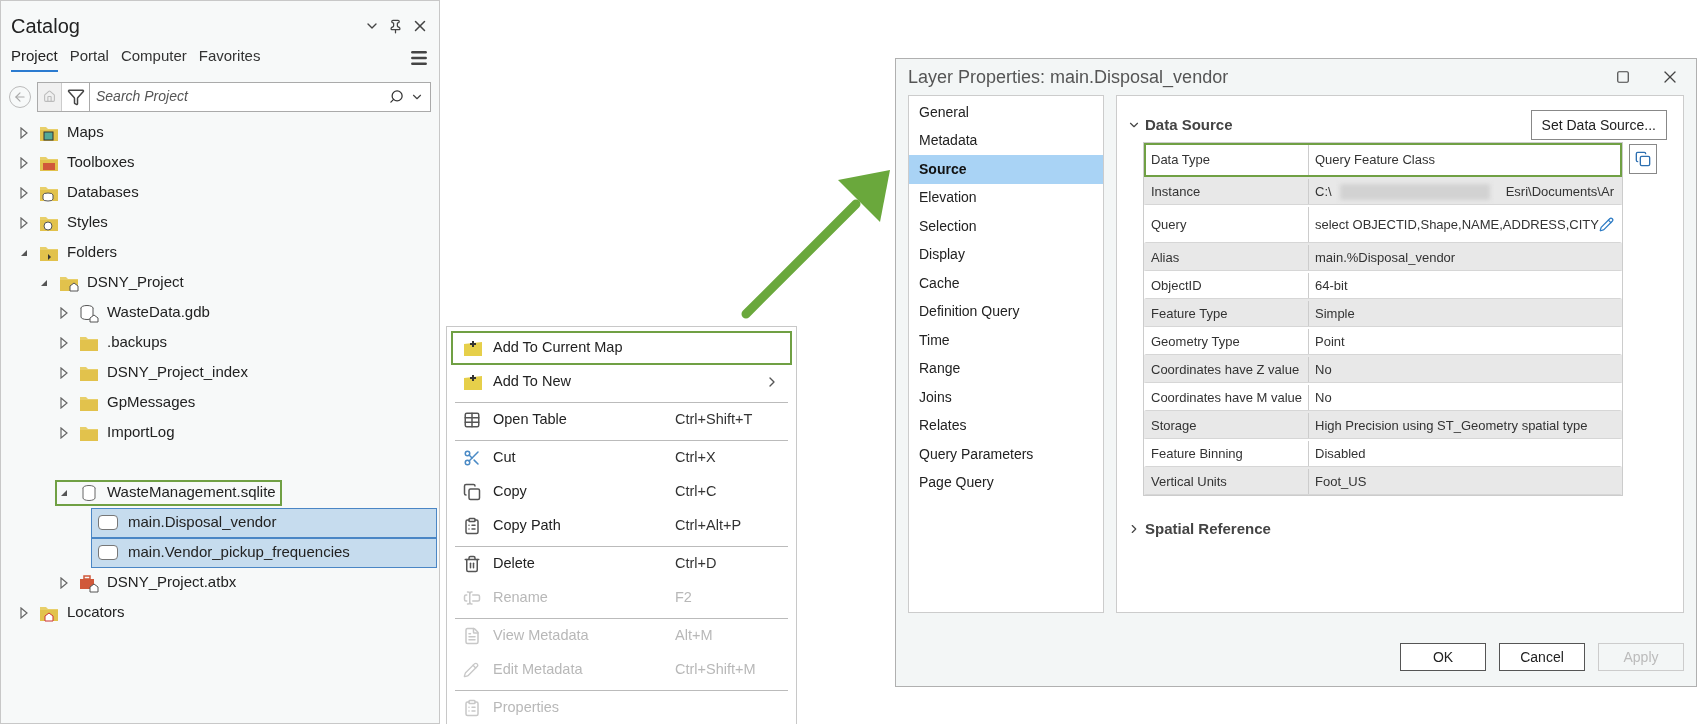  Describe the element at coordinates (621, 418) in the screenshot. I see `menu-item: Open Table Ctrl+Shift+T` at that location.